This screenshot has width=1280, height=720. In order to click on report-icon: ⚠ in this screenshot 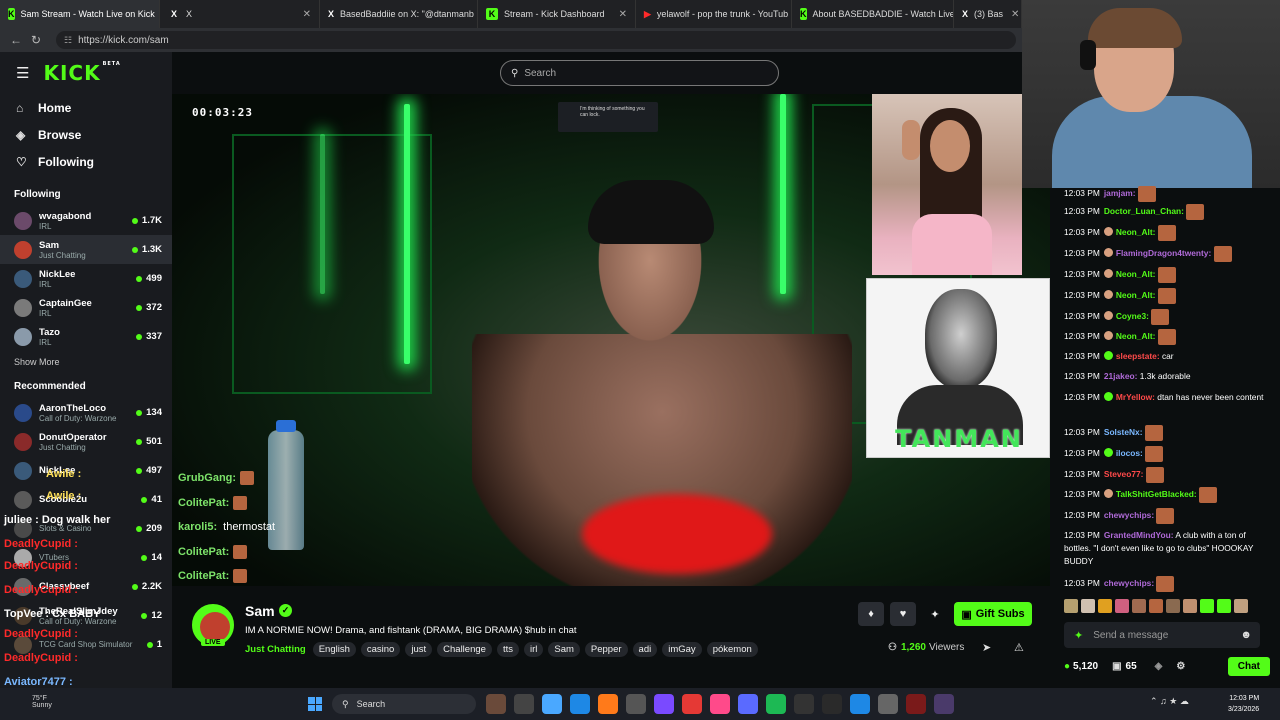, I will do `click(1019, 647)`.